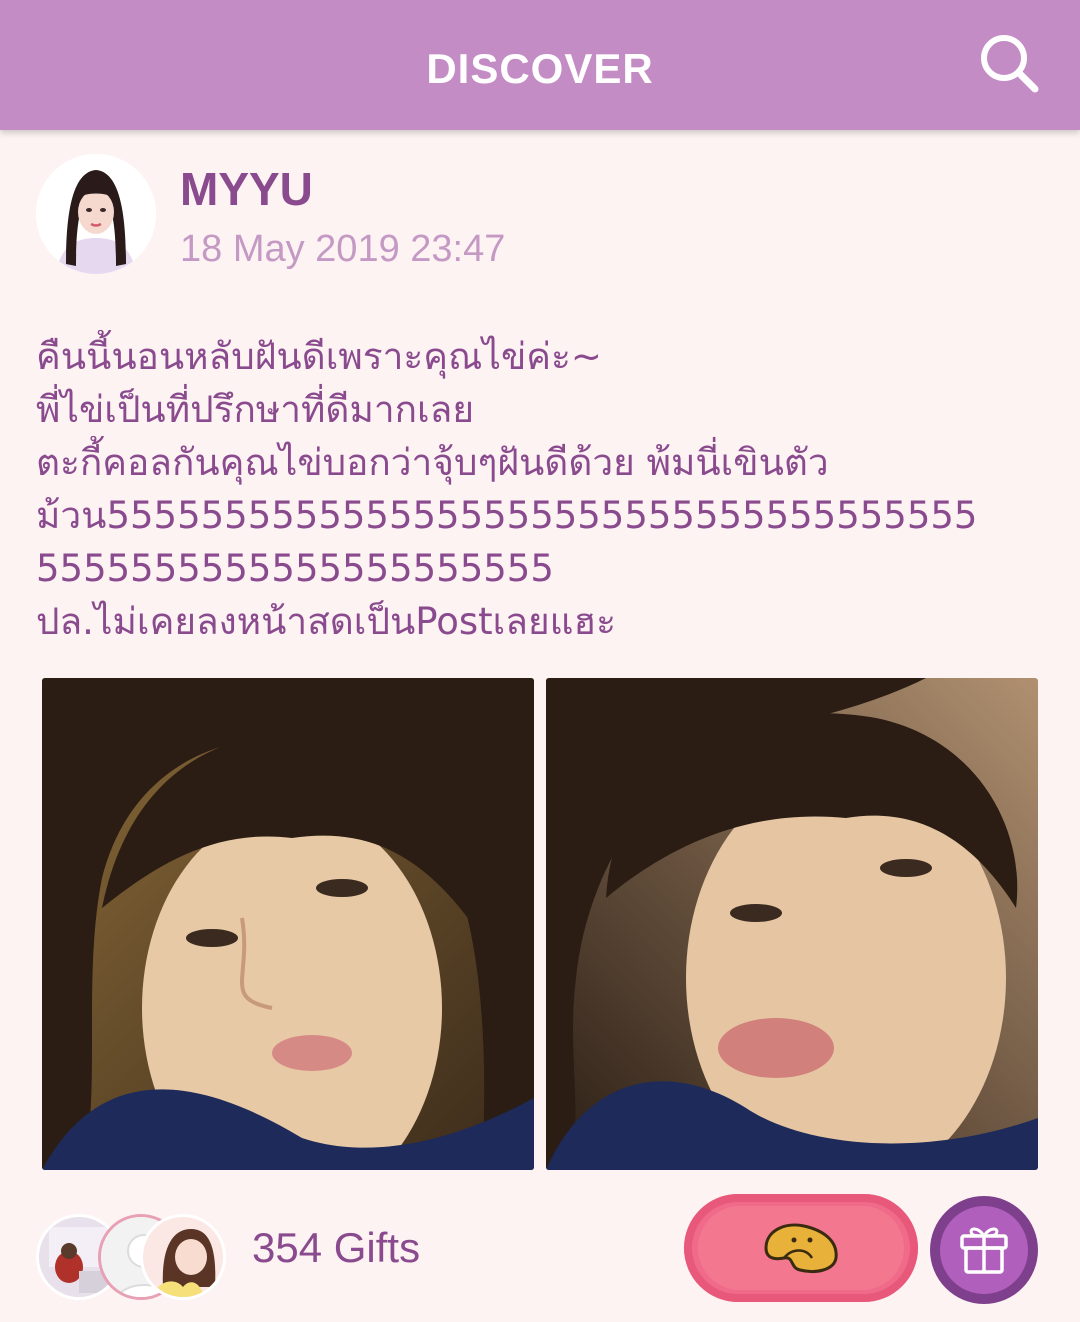 This screenshot has width=1080, height=1322. I want to click on gift-icon, so click(984, 1250).